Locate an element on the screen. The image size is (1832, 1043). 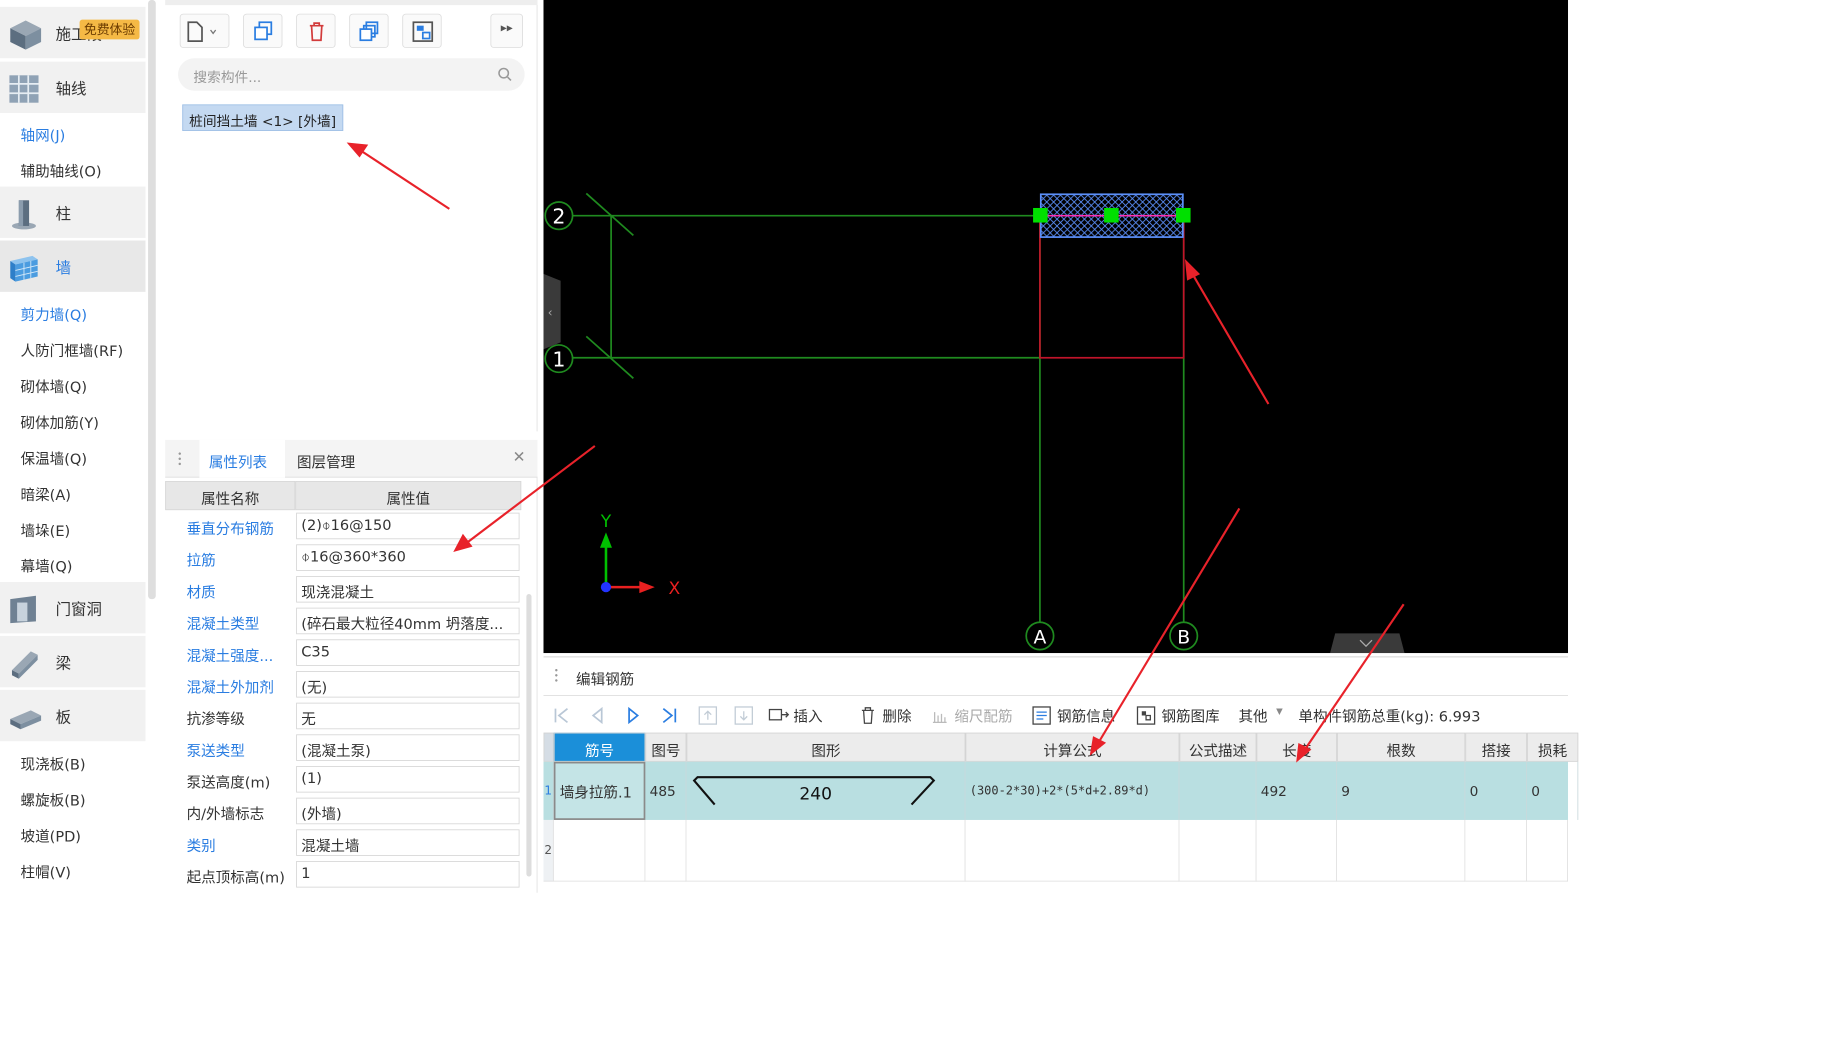
cell-description is located at coordinates (1218, 790).